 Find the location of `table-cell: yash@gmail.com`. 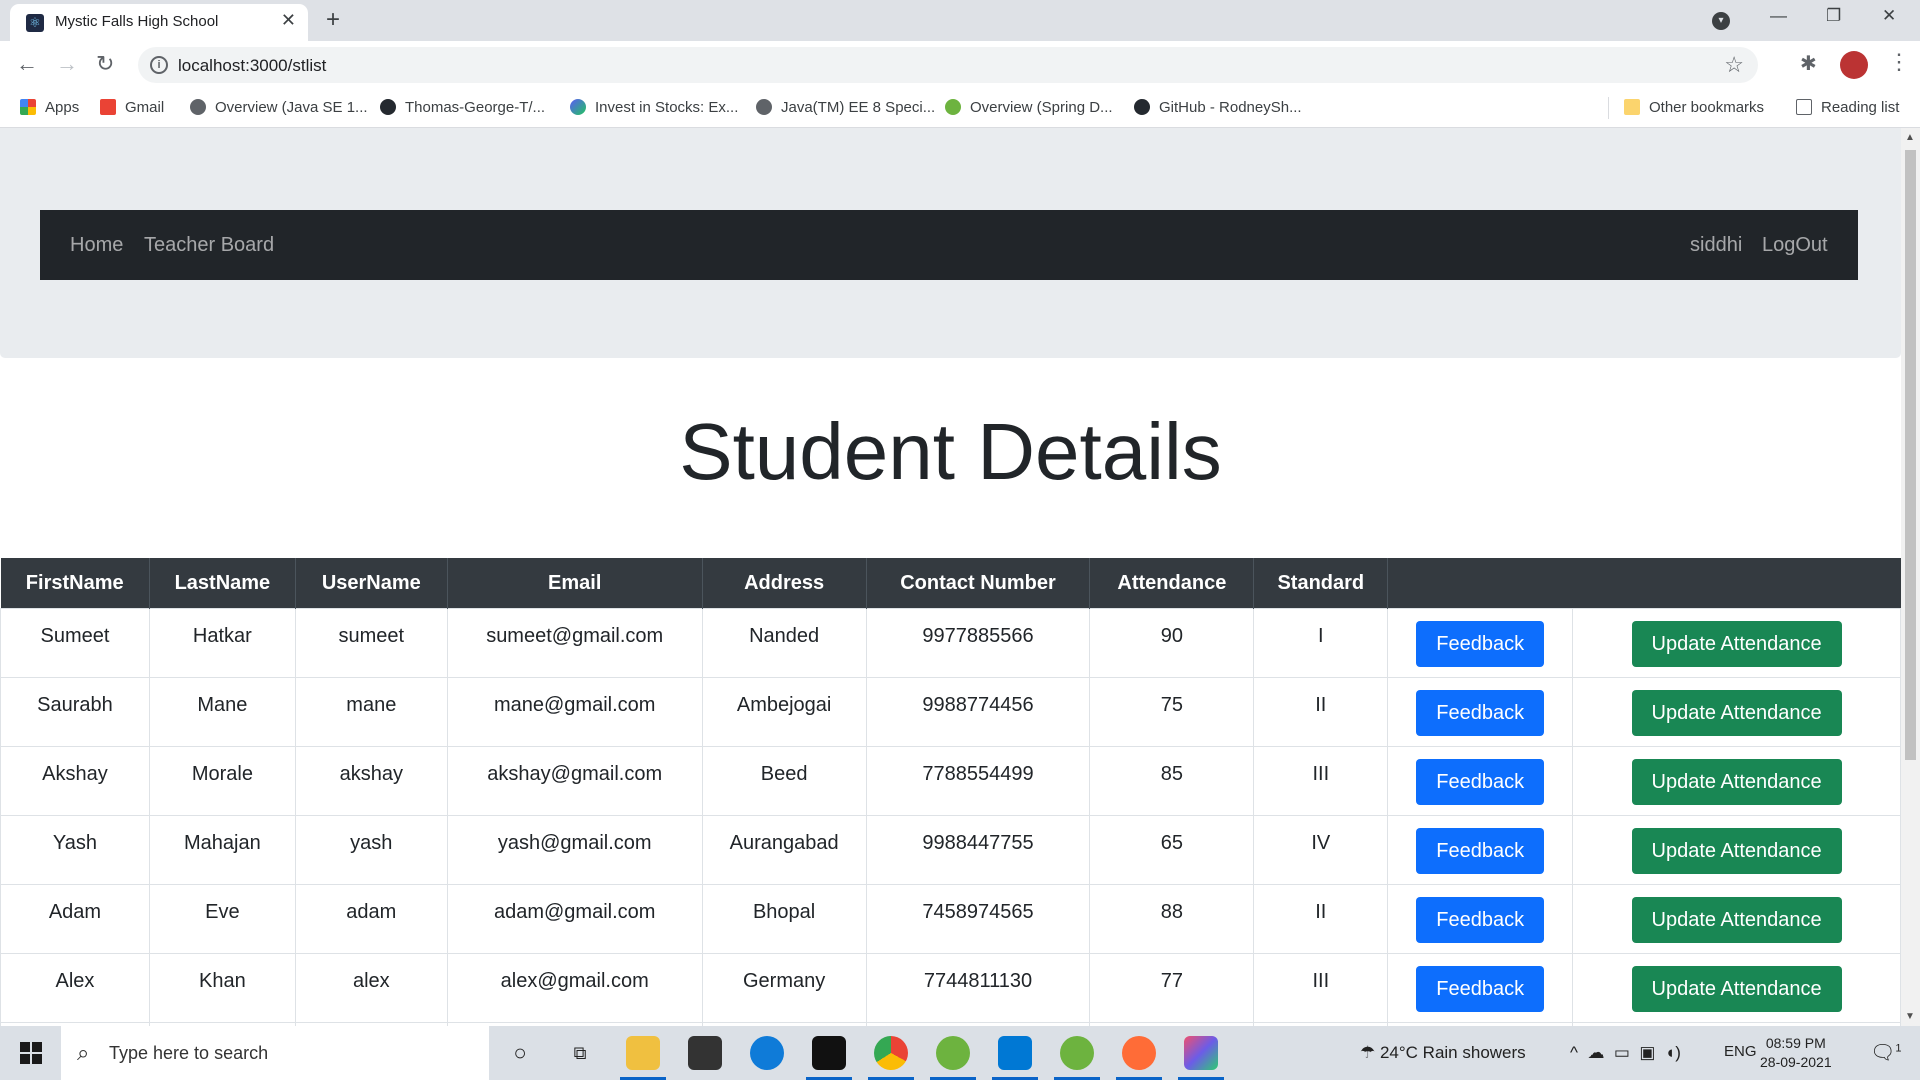

table-cell: yash@gmail.com is located at coordinates (574, 850).